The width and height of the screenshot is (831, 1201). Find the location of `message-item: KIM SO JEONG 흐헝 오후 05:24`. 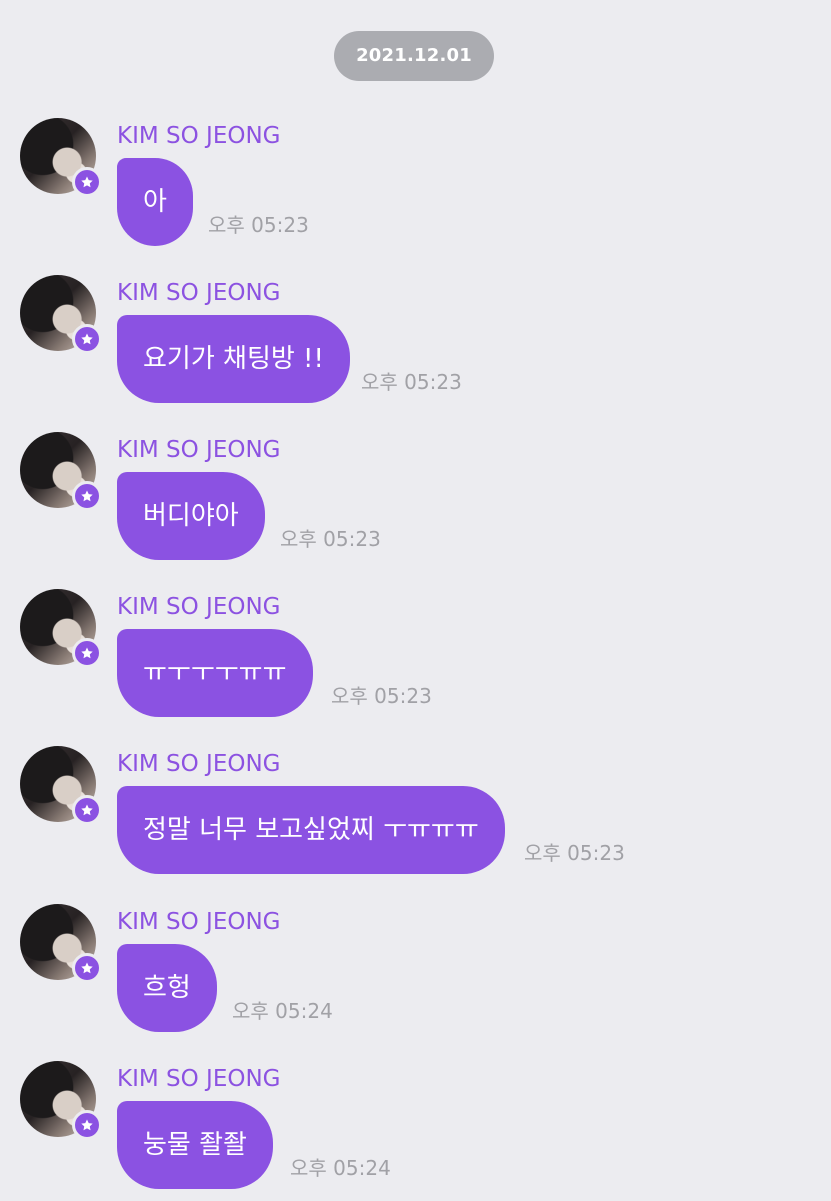

message-item: KIM SO JEONG 흐헝 오후 05:24 is located at coordinates (415, 974).